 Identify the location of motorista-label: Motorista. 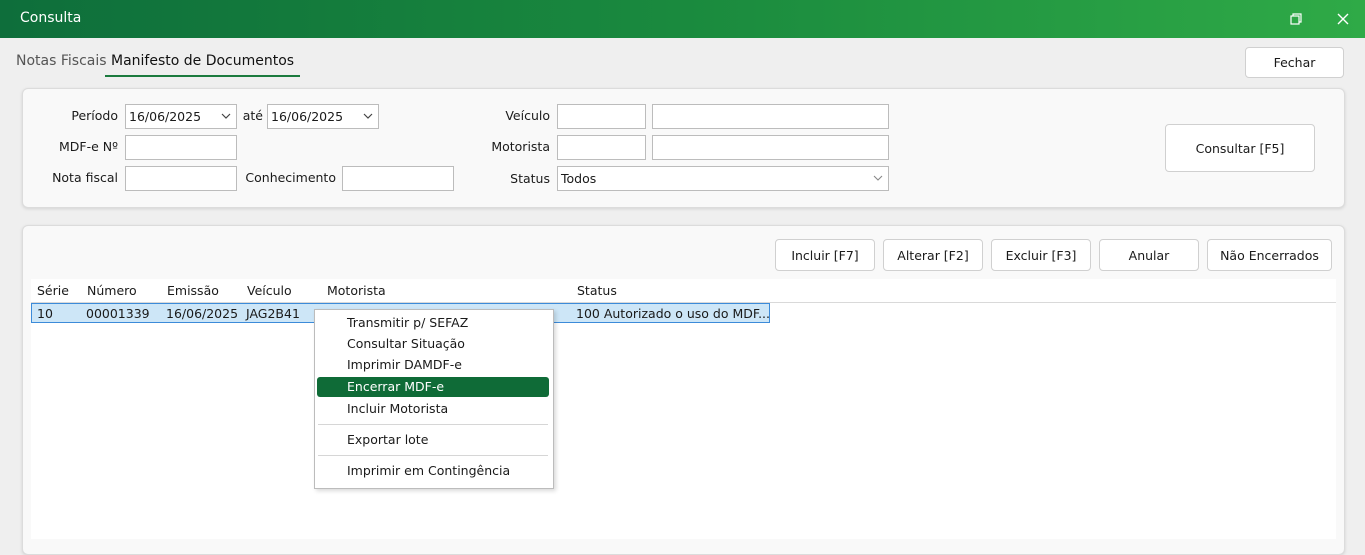
(520, 146).